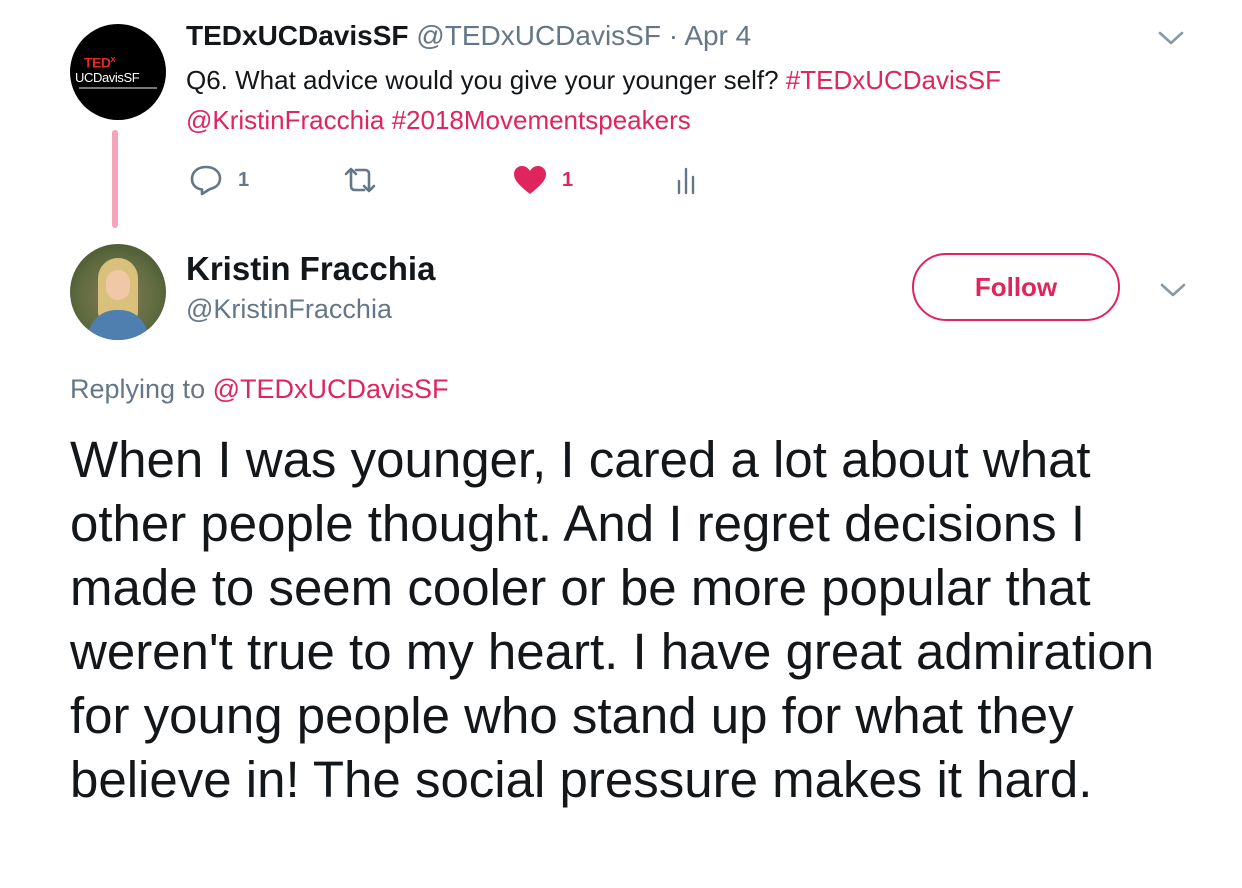  What do you see at coordinates (118, 88) in the screenshot?
I see `avatar-tagline-bar` at bounding box center [118, 88].